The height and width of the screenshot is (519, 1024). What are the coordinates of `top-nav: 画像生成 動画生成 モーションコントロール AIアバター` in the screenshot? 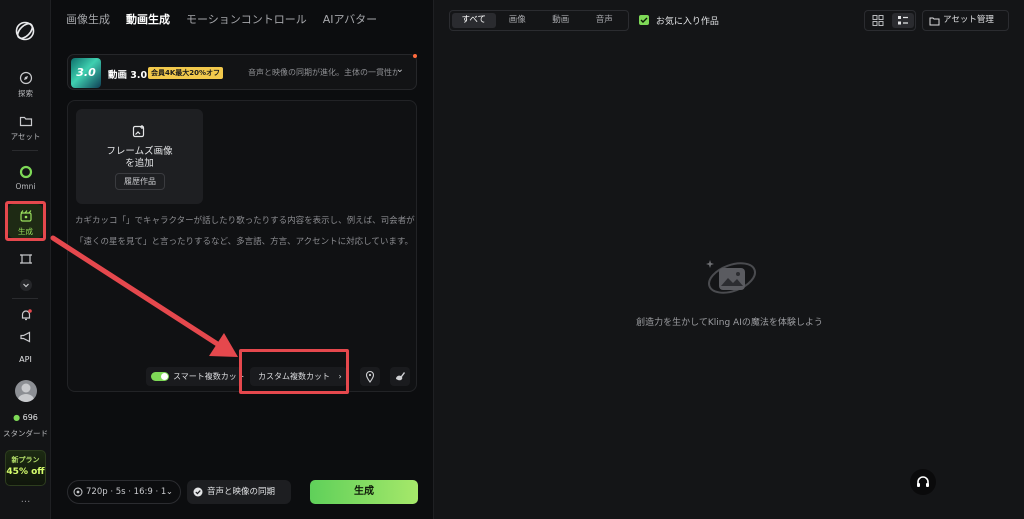 It's located at (221, 19).